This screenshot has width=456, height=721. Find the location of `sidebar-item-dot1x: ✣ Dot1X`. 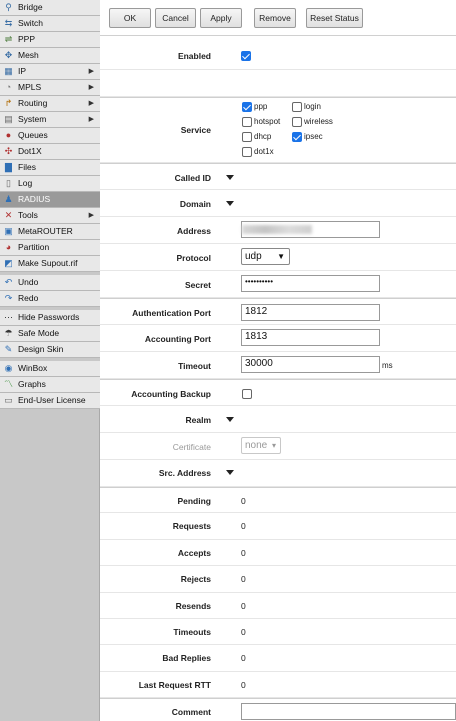

sidebar-item-dot1x: ✣ Dot1X is located at coordinates (50, 152).